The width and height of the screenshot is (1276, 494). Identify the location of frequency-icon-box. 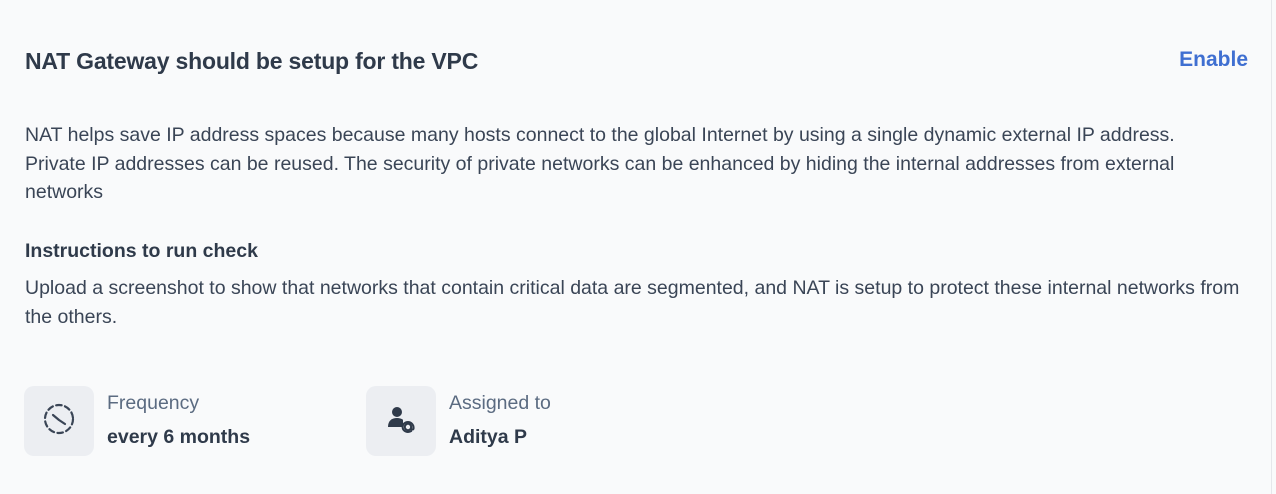
(59, 421).